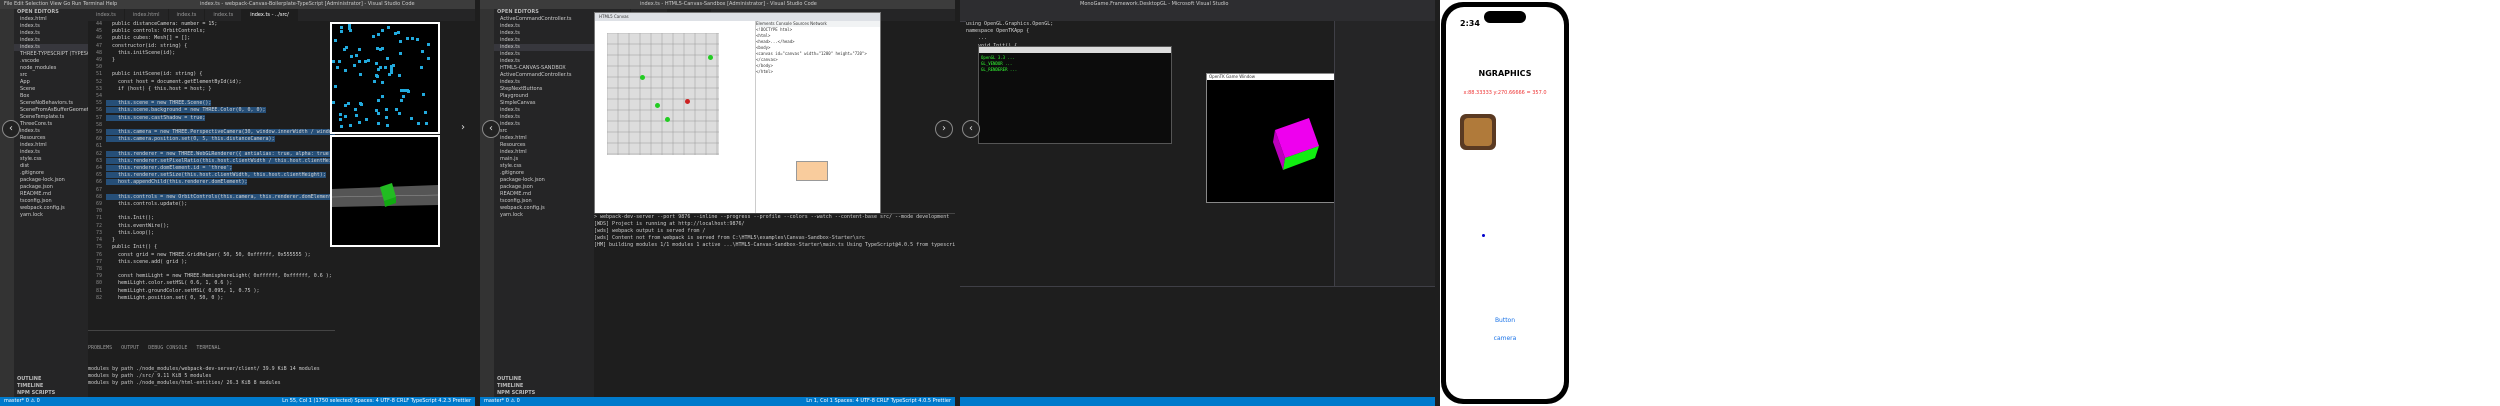  Describe the element at coordinates (94, 4) in the screenshot. I see `menu-item: Terminal` at that location.